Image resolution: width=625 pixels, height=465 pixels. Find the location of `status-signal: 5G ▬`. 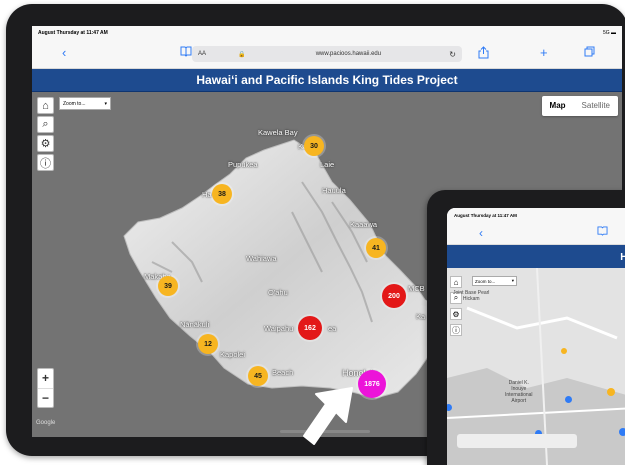

status-signal: 5G ▬ is located at coordinates (609, 33).